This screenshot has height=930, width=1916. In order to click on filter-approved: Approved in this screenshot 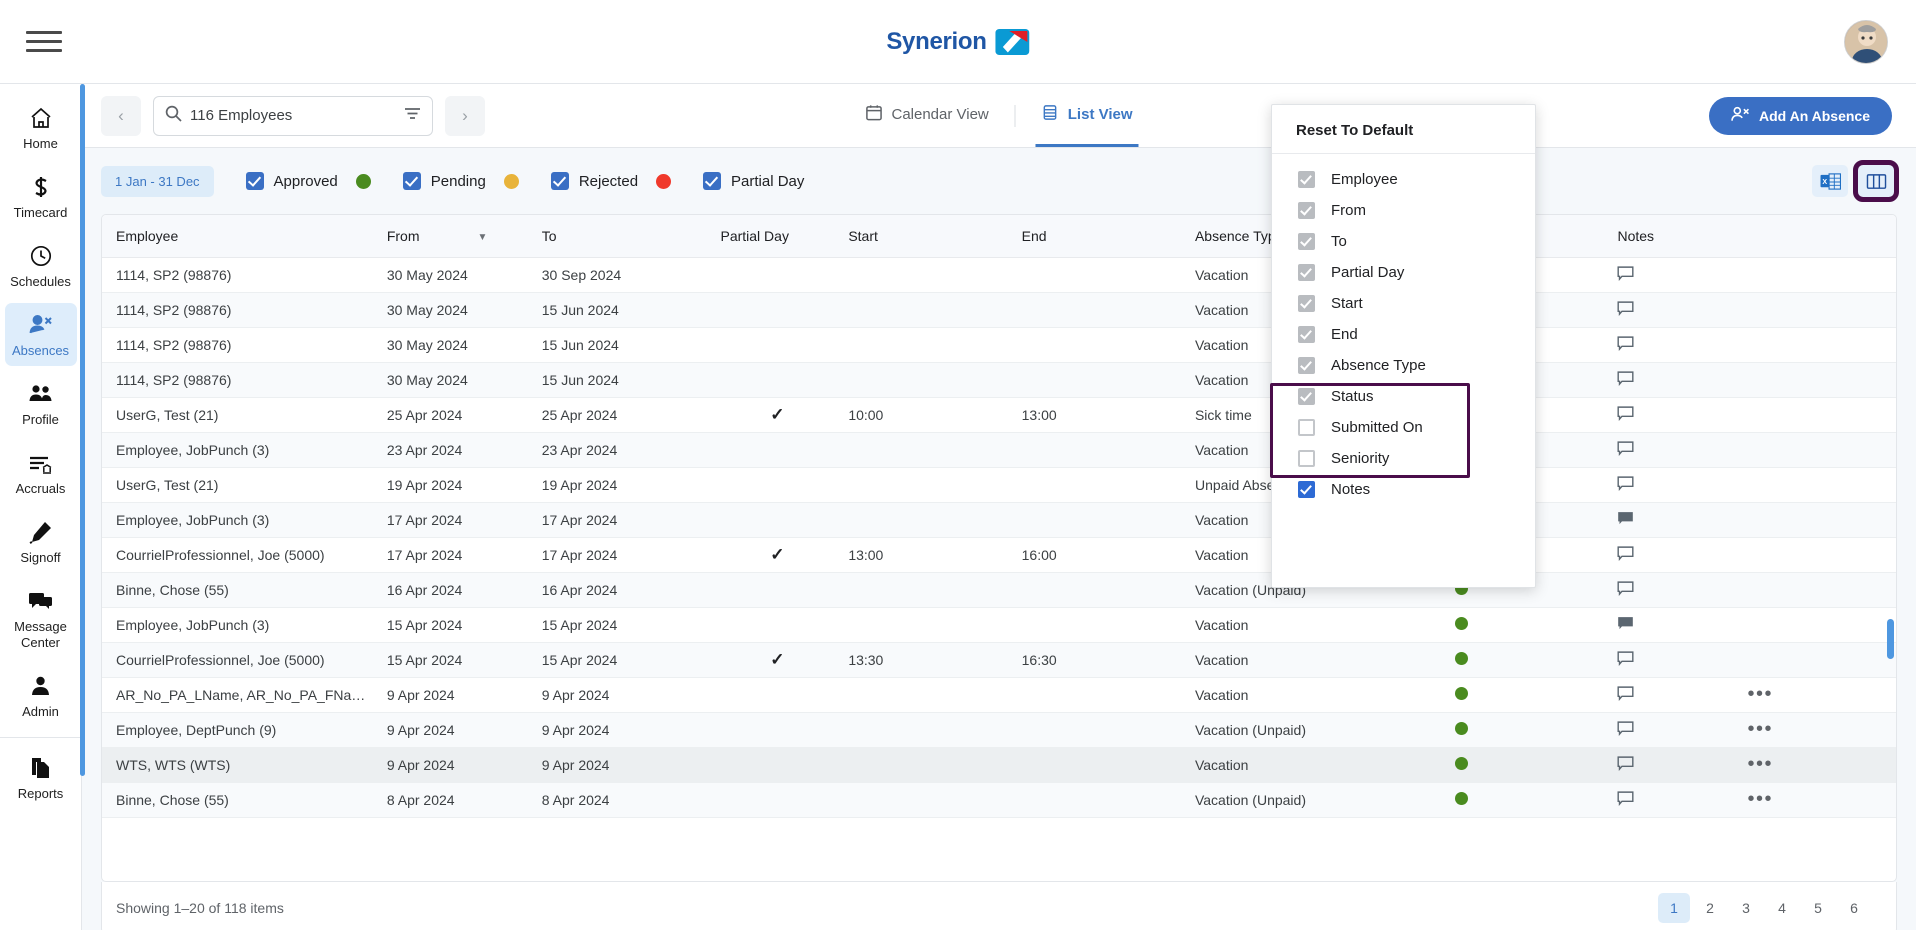, I will do `click(308, 181)`.